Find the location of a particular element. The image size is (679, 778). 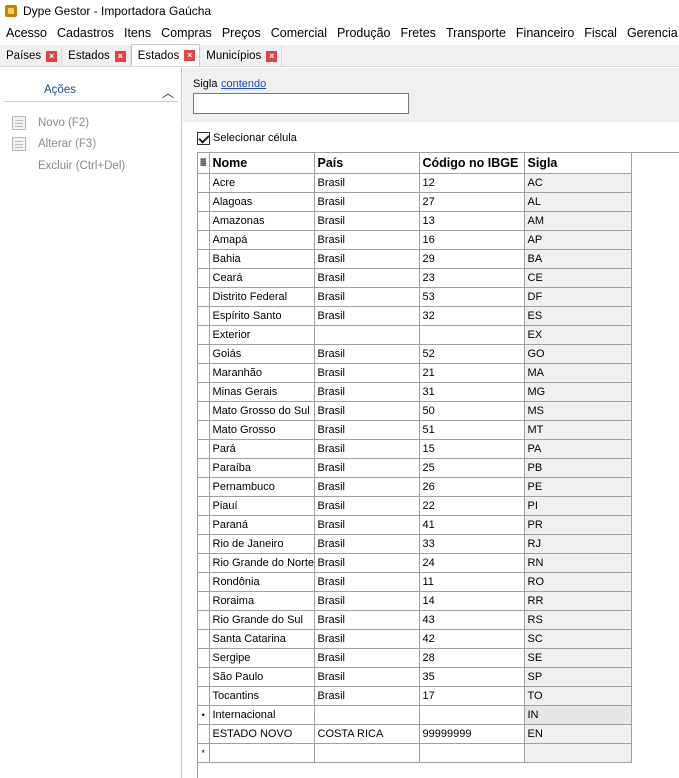

table-cell: 42 is located at coordinates (472, 639).